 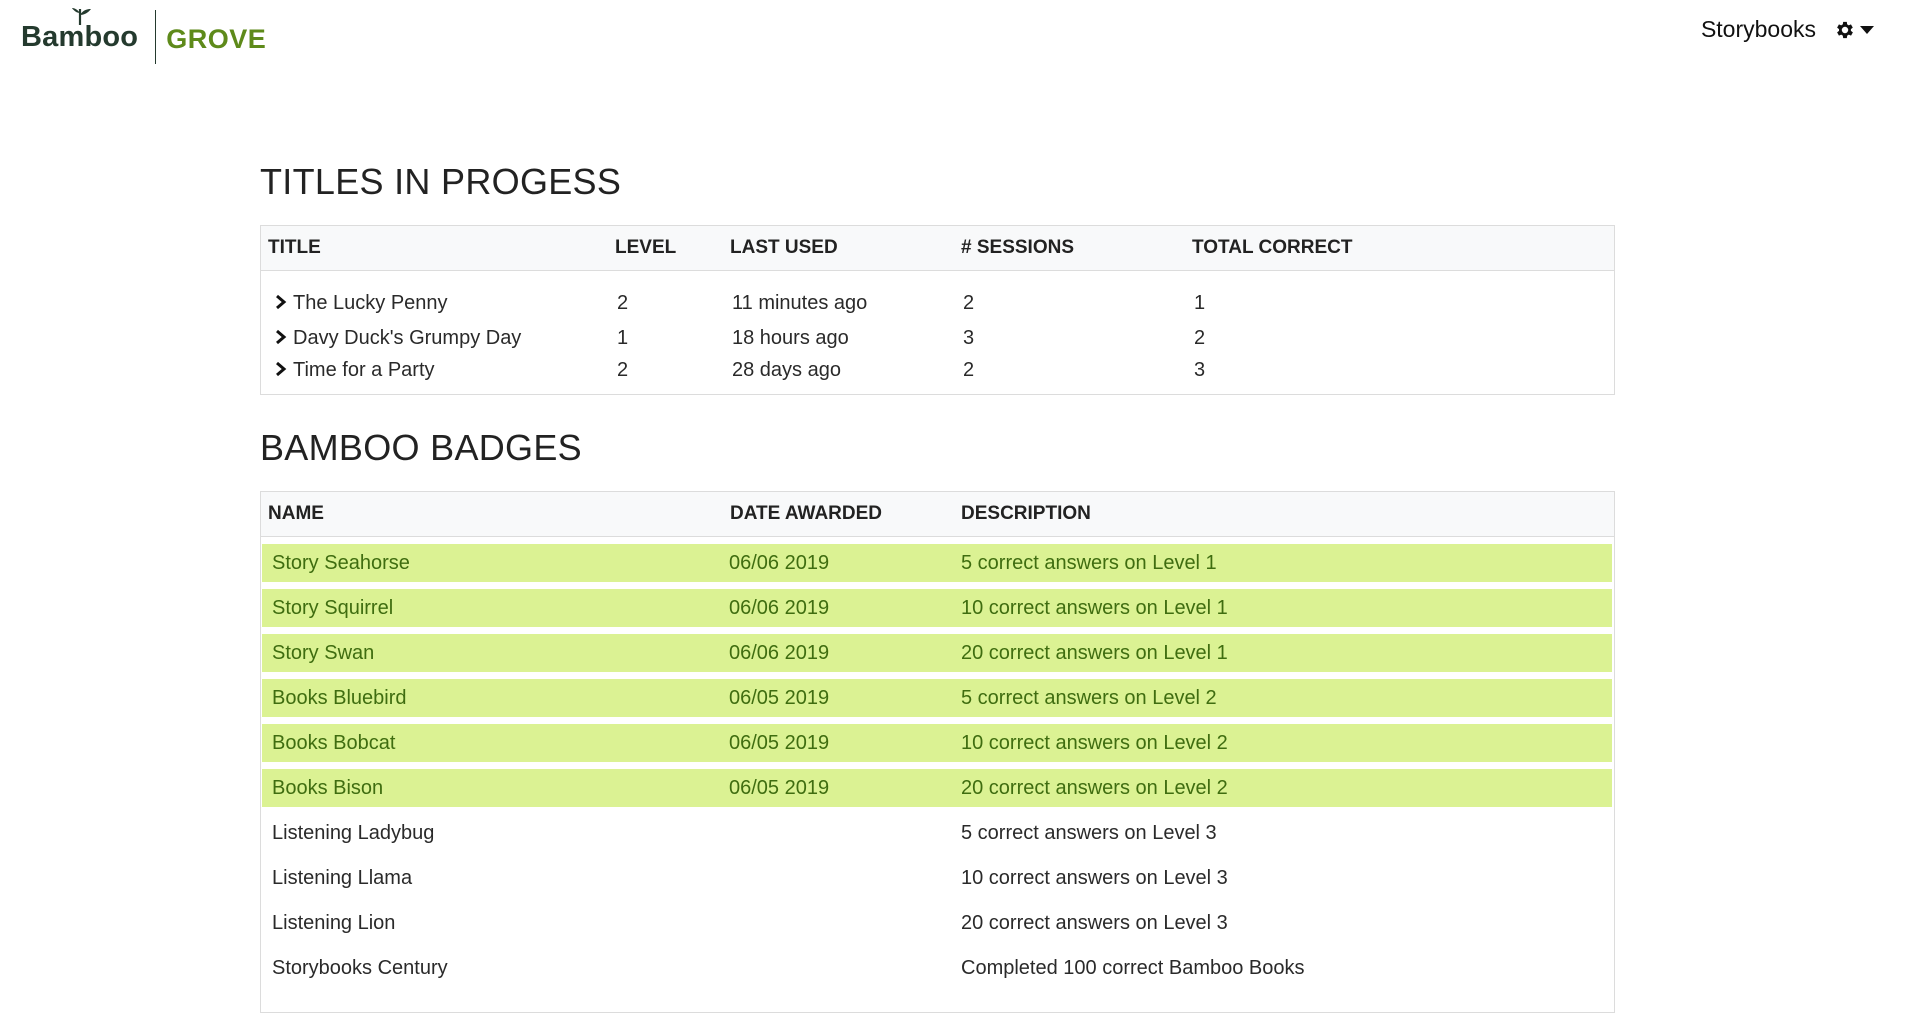 I want to click on chevron-down-icon, so click(x=1867, y=29).